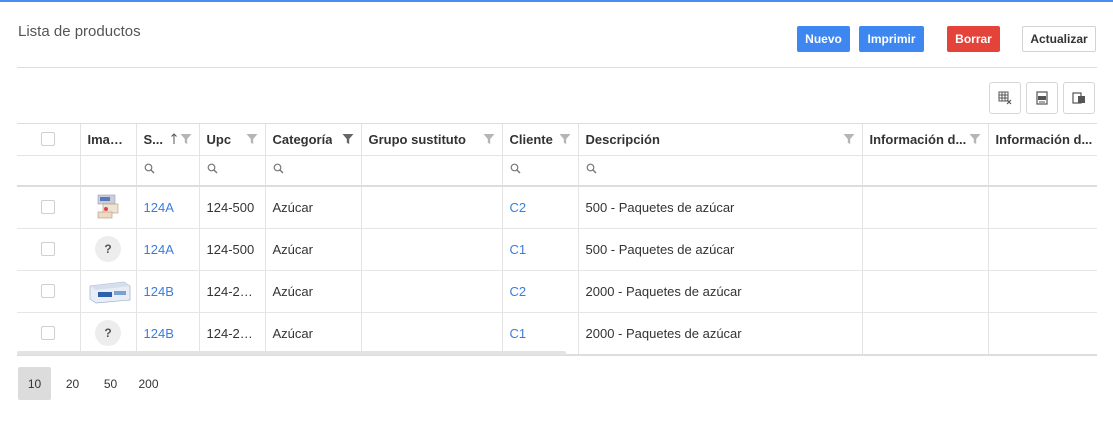 The width and height of the screenshot is (1113, 426). I want to click on horizontal-scrollbar, so click(291, 353).